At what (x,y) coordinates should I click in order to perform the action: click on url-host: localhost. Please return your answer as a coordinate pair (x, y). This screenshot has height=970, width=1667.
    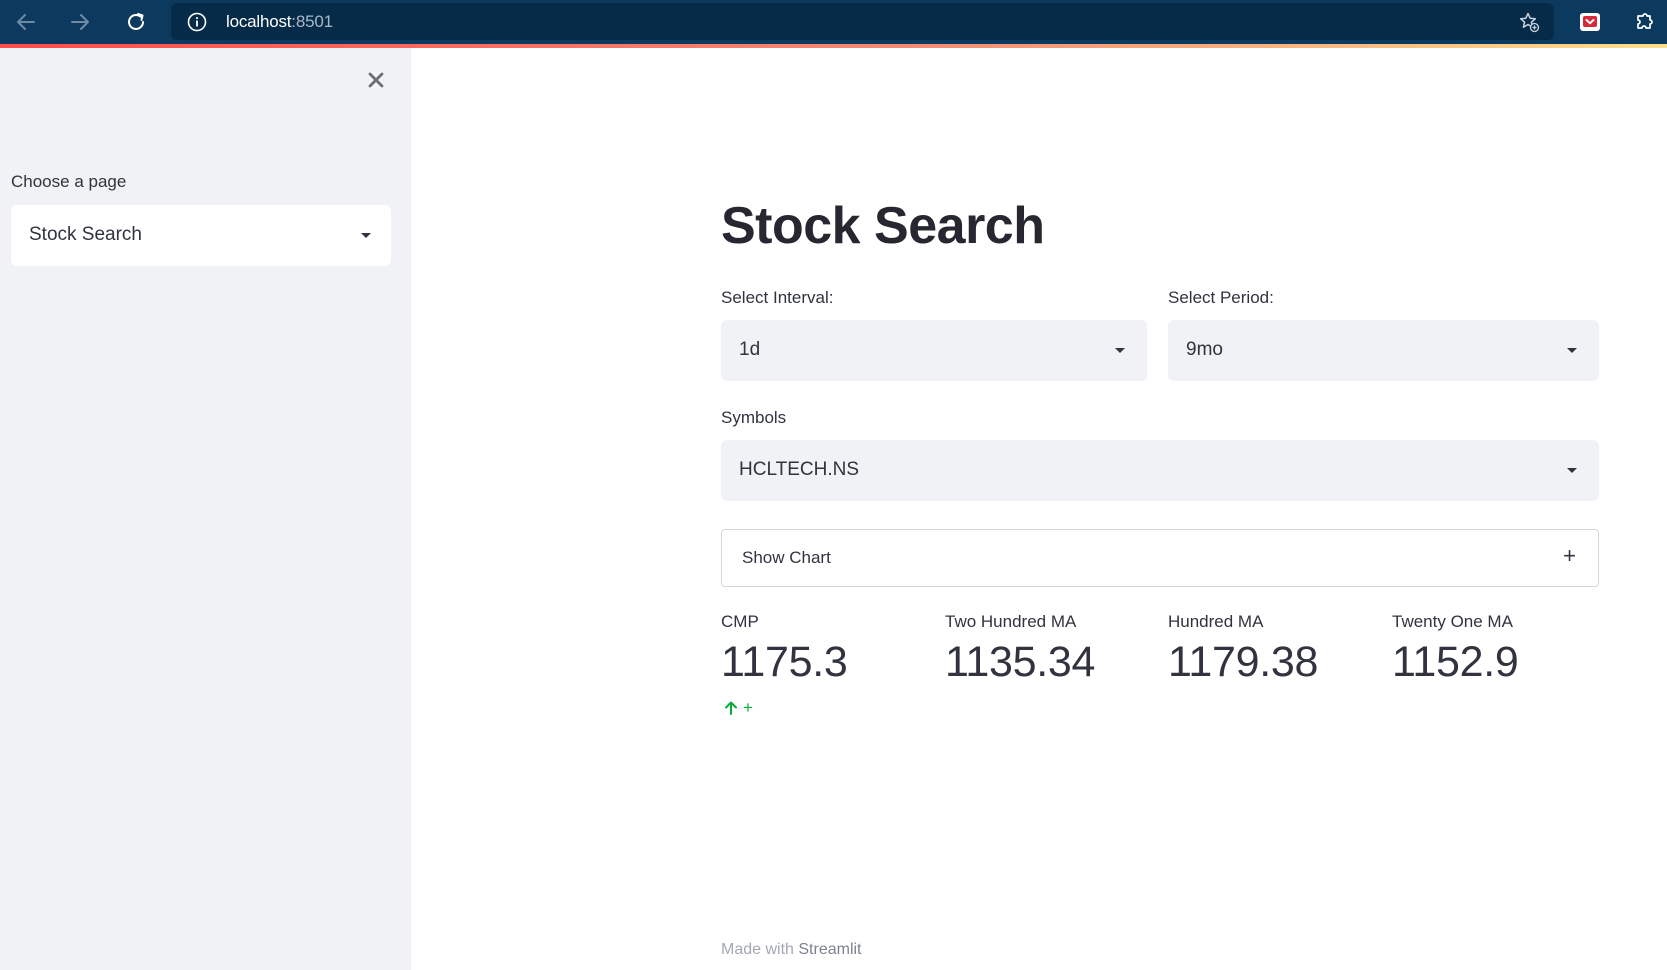
    Looking at the image, I should click on (259, 21).